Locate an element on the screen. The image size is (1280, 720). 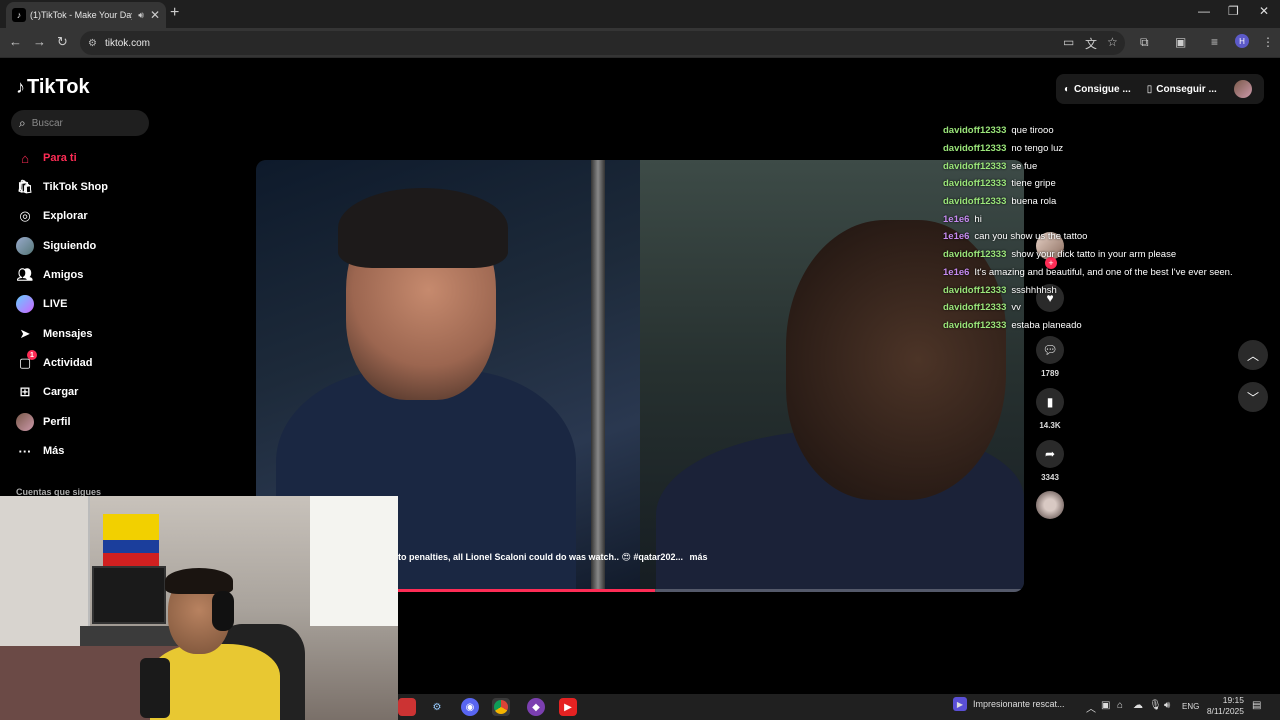
send-icon: ➤ is located at coordinates (25, 333).